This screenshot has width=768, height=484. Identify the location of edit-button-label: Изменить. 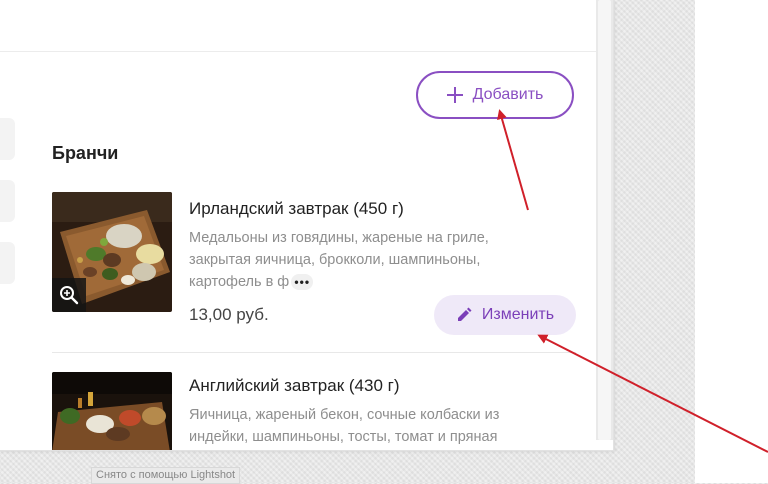
(518, 314).